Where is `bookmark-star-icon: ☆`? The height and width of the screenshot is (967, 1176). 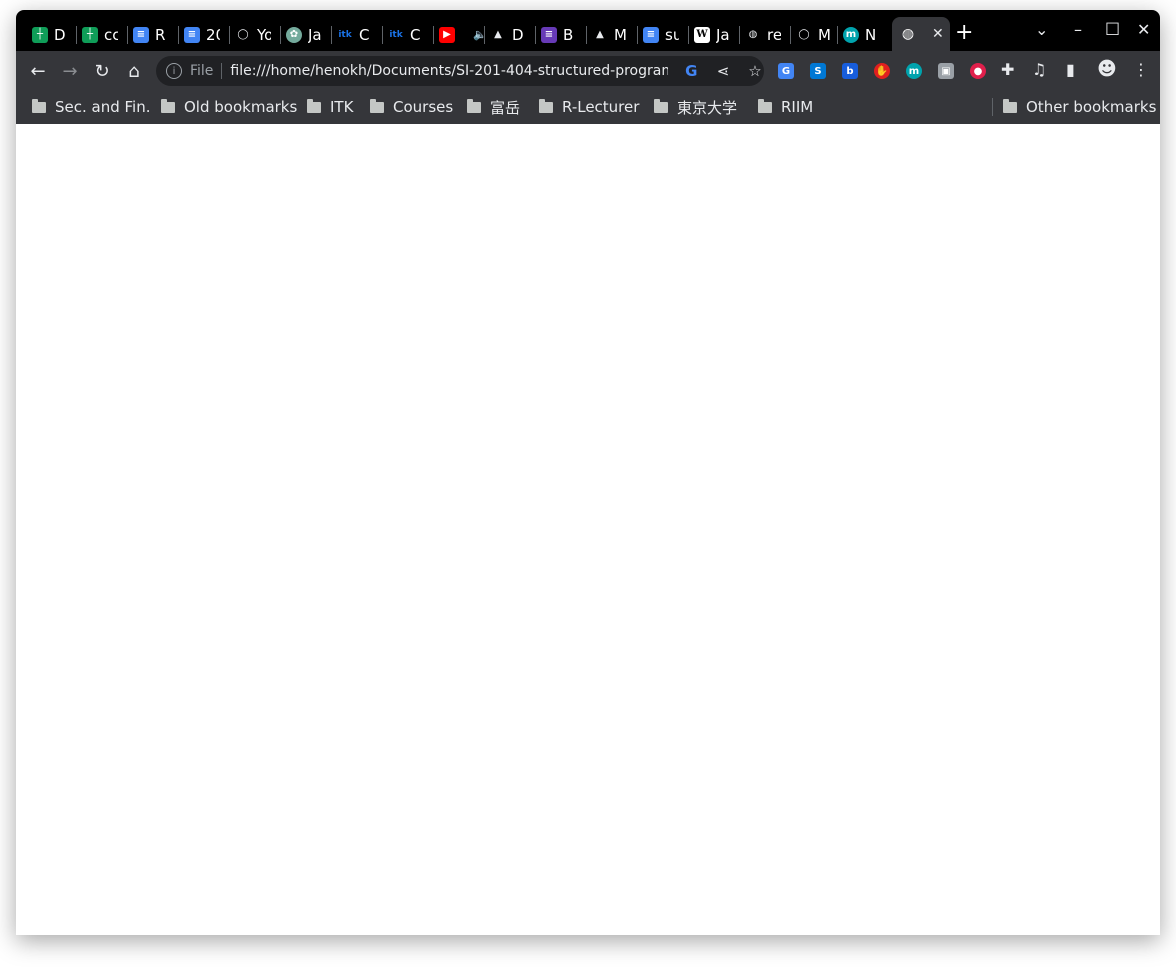 bookmark-star-icon: ☆ is located at coordinates (755, 71).